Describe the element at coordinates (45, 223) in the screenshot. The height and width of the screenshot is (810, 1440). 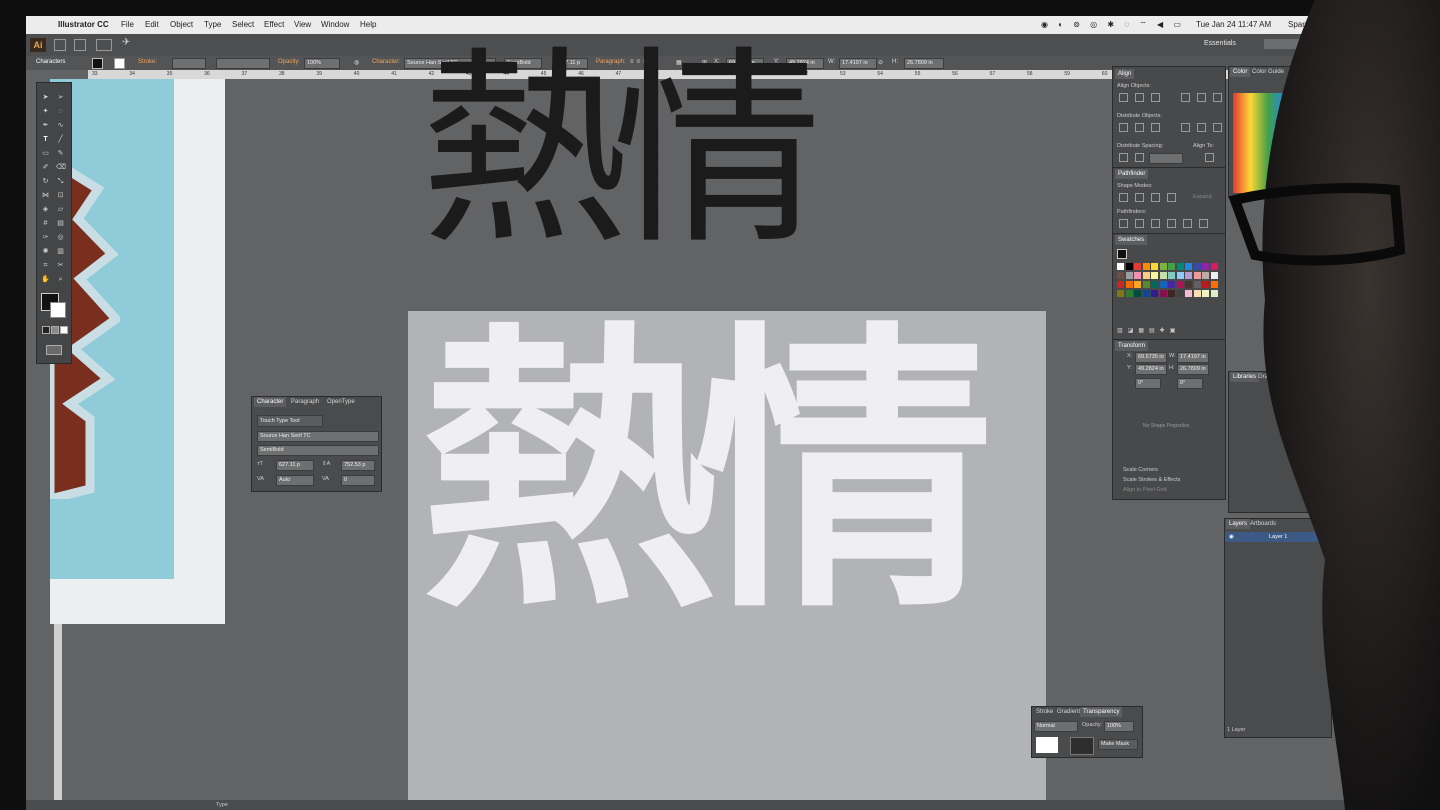
I see `mesh-tool-icon: #` at that location.